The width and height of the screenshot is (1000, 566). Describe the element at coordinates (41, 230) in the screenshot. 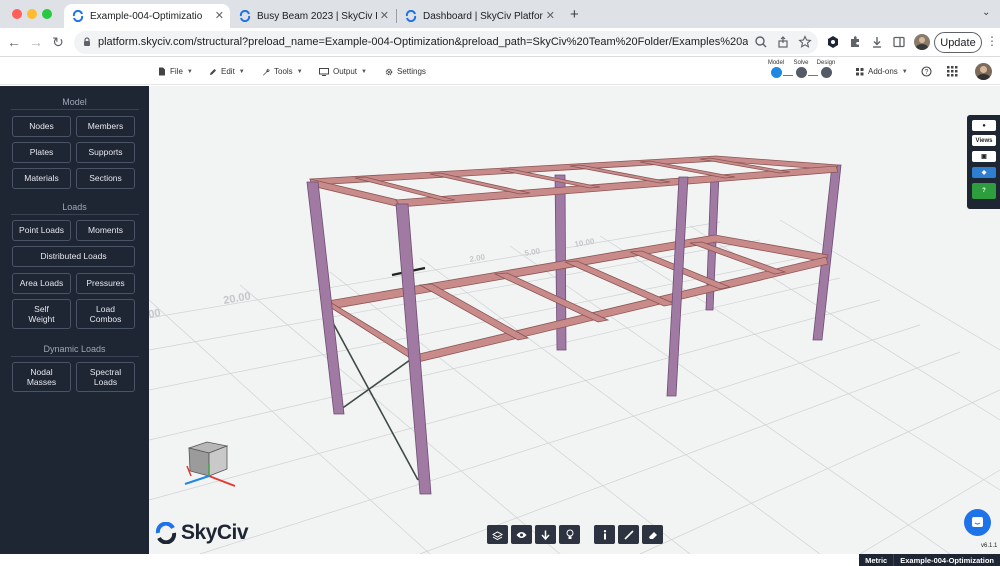

I see `point-loads-button: Point Loads` at that location.